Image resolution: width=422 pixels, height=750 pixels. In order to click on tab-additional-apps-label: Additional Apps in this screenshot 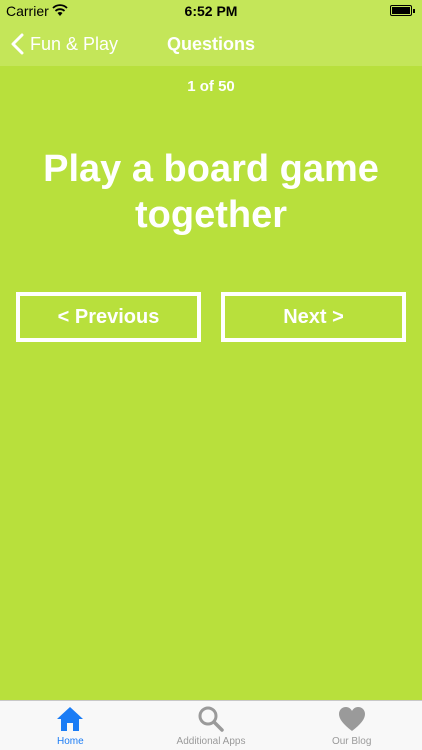, I will do `click(211, 741)`.